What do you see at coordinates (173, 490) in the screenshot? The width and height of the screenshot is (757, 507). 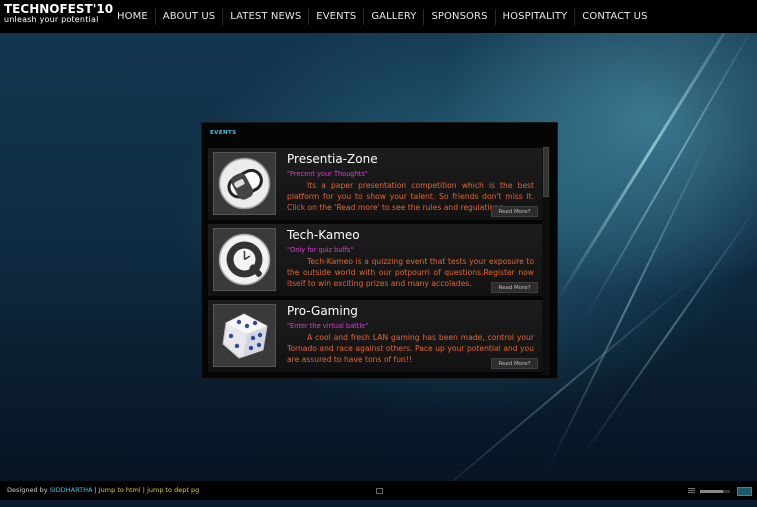 I see `jump-to-dept-link: jump to dept pg` at bounding box center [173, 490].